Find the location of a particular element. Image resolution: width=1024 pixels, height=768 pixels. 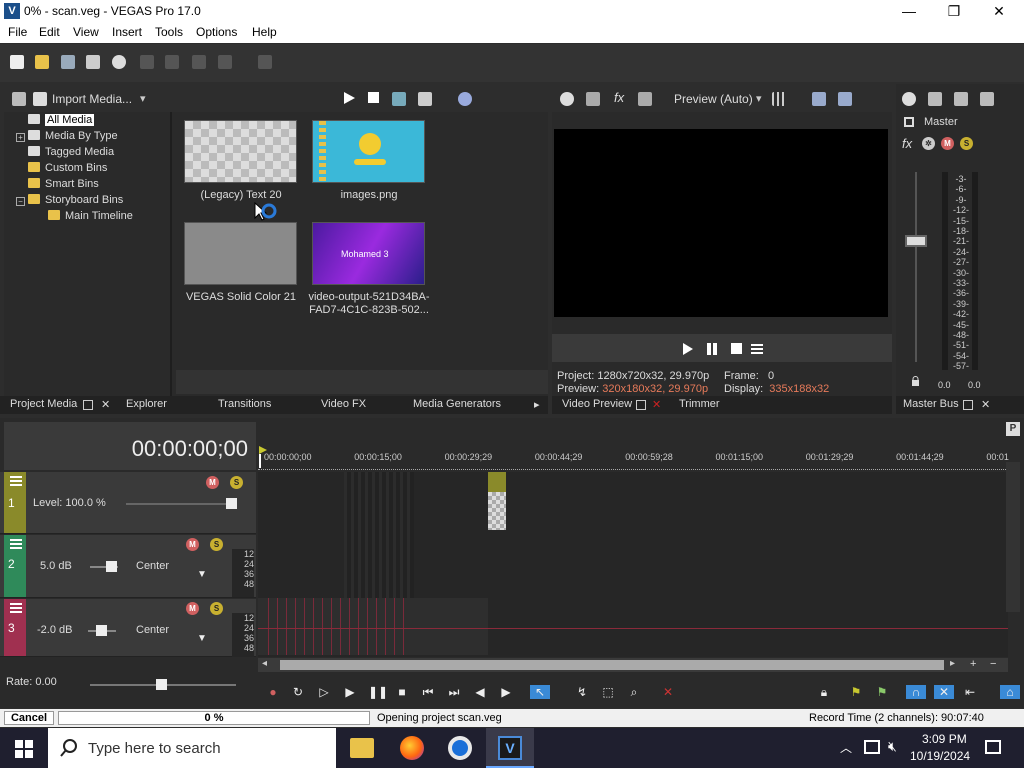

preview-stop-icon is located at coordinates (736, 349).